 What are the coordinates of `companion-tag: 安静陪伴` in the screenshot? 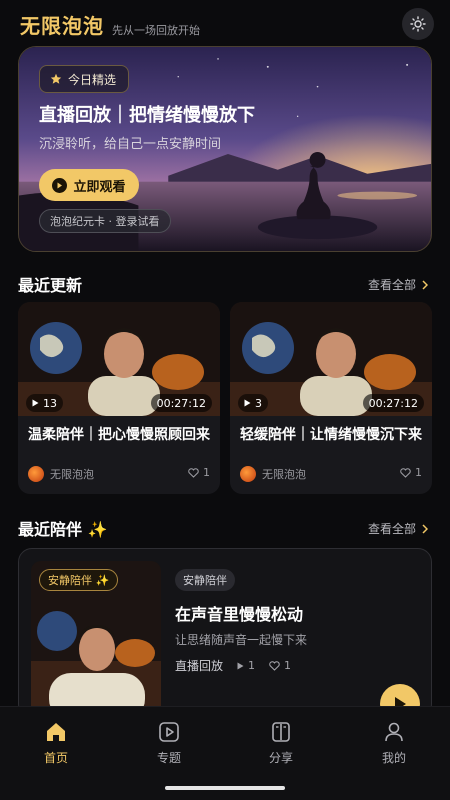 It's located at (205, 580).